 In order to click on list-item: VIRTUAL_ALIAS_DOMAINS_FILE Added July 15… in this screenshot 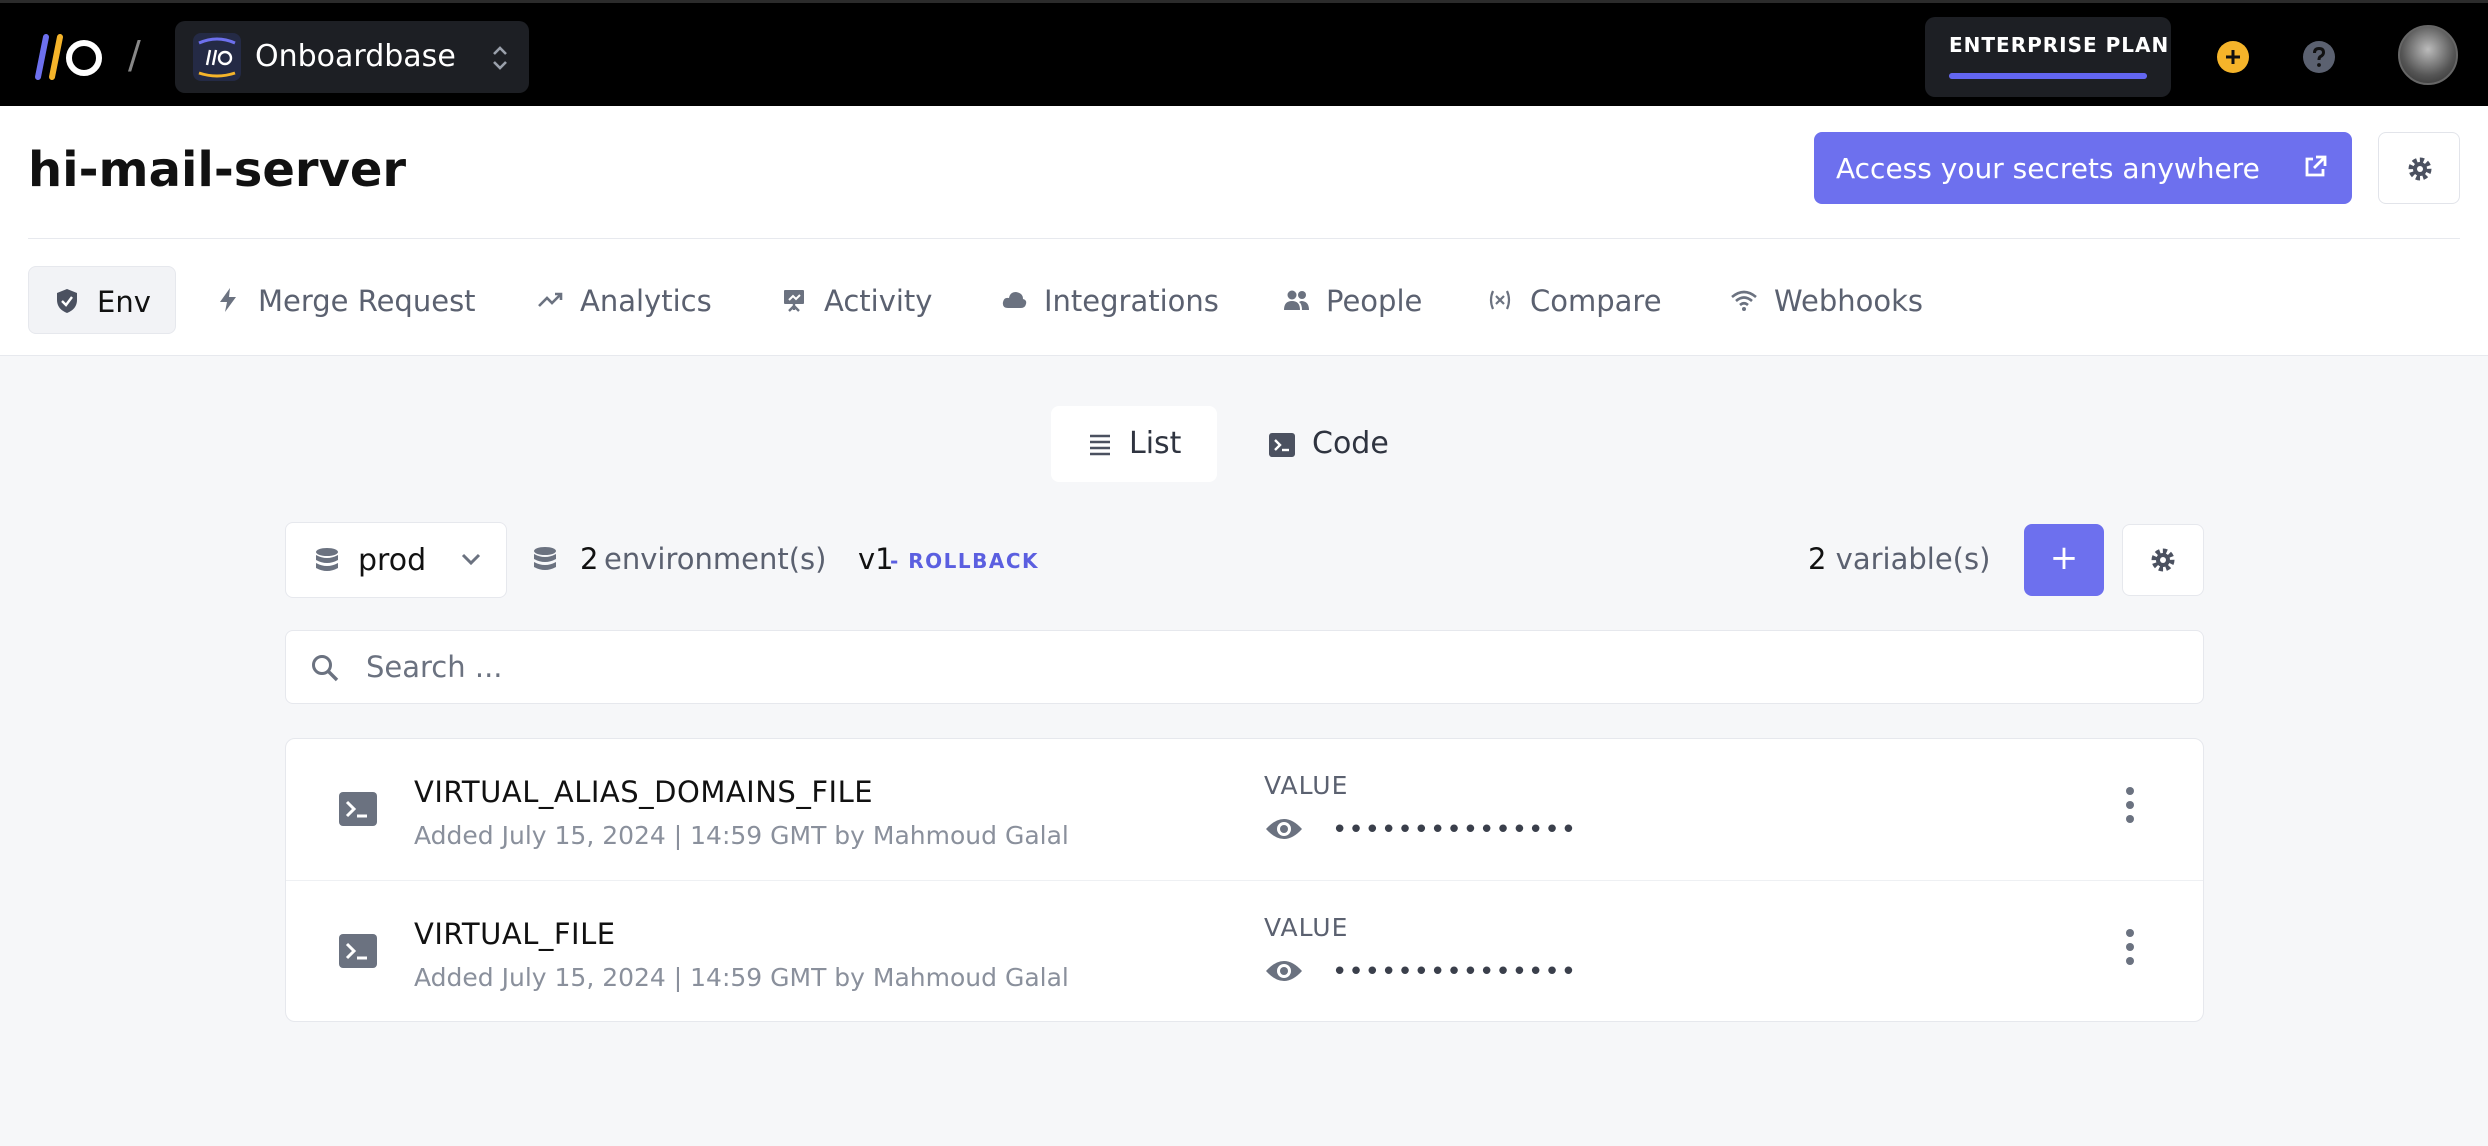, I will do `click(1244, 809)`.